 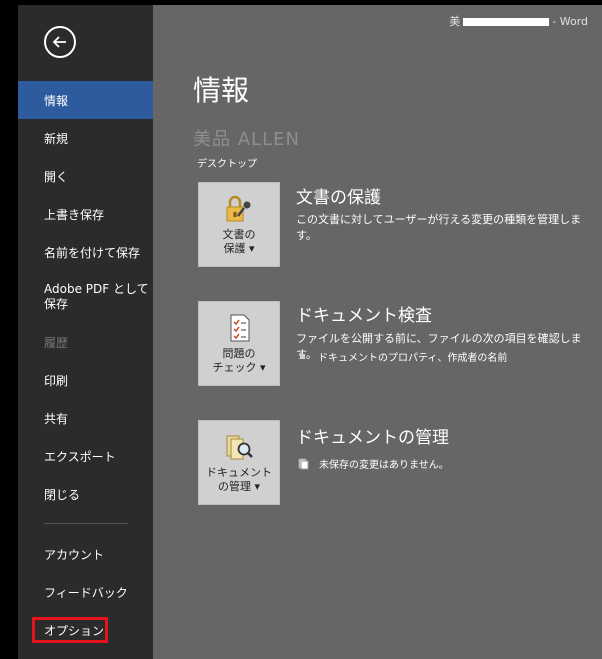 What do you see at coordinates (56, 380) in the screenshot?
I see `nav-print-label: 印刷` at bounding box center [56, 380].